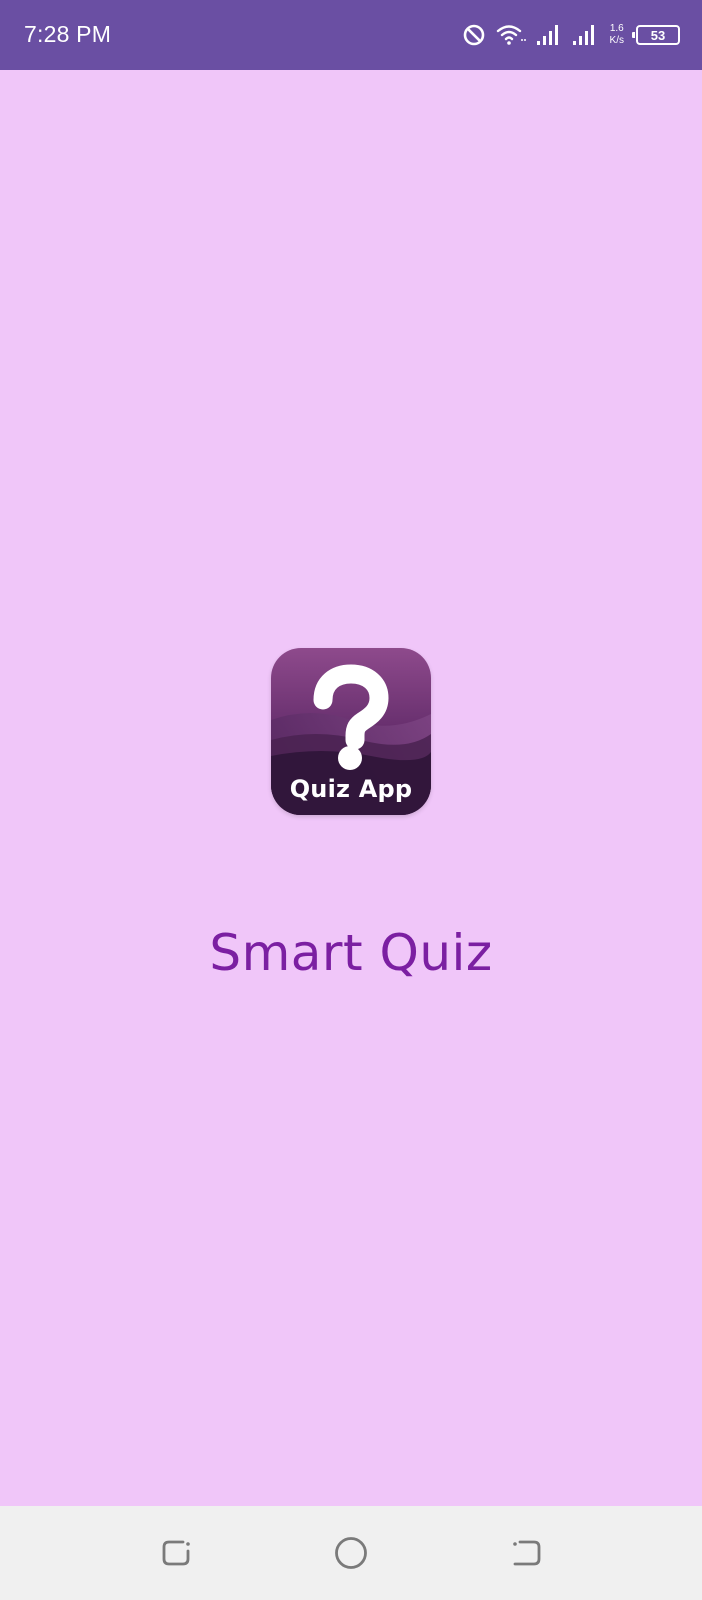 This screenshot has width=702, height=1600. Describe the element at coordinates (616, 40) in the screenshot. I see `network-speed-unit: K/s` at that location.